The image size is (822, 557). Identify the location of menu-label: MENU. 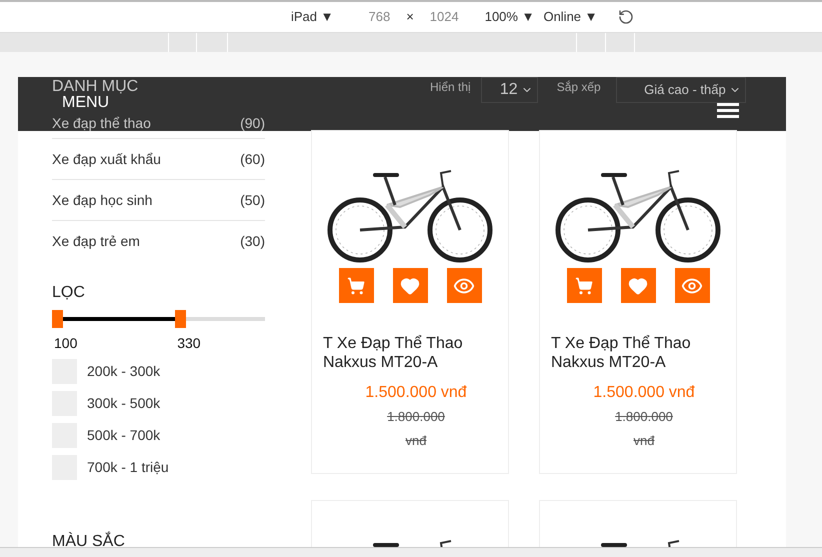
(86, 103).